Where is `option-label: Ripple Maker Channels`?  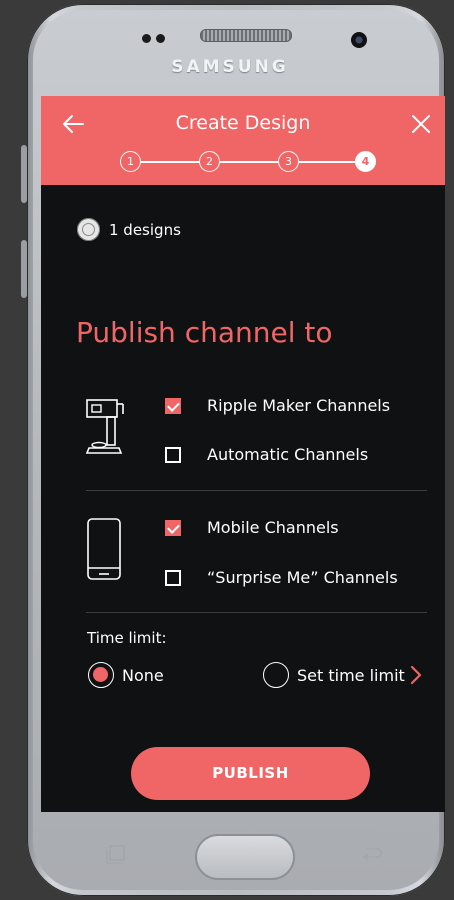
option-label: Ripple Maker Channels is located at coordinates (299, 405).